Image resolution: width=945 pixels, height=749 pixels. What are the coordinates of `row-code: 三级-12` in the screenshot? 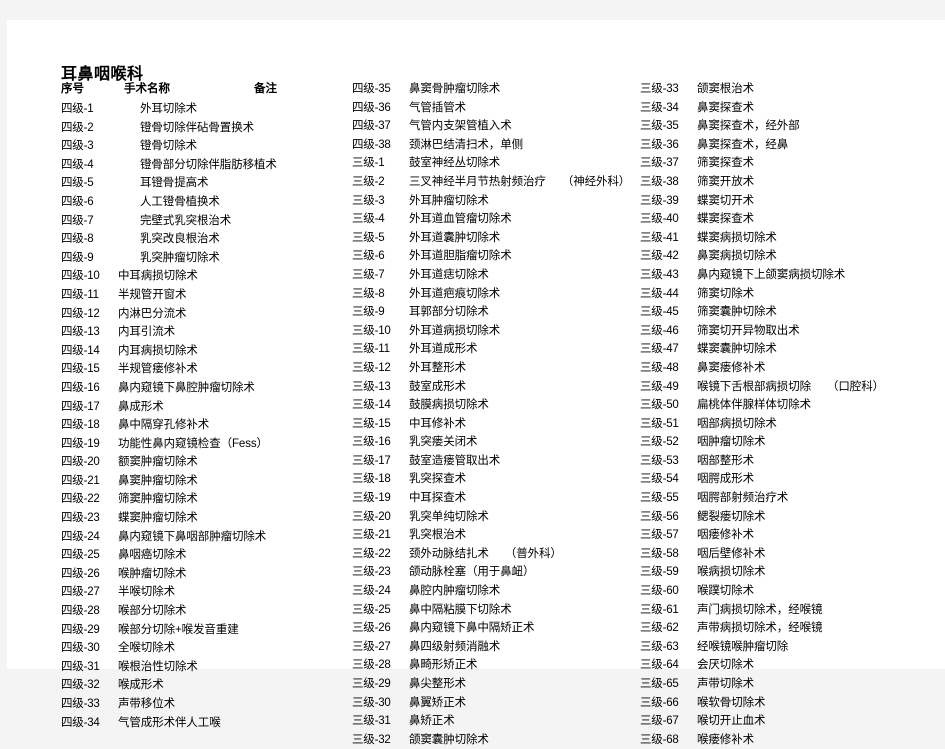 It's located at (371, 367).